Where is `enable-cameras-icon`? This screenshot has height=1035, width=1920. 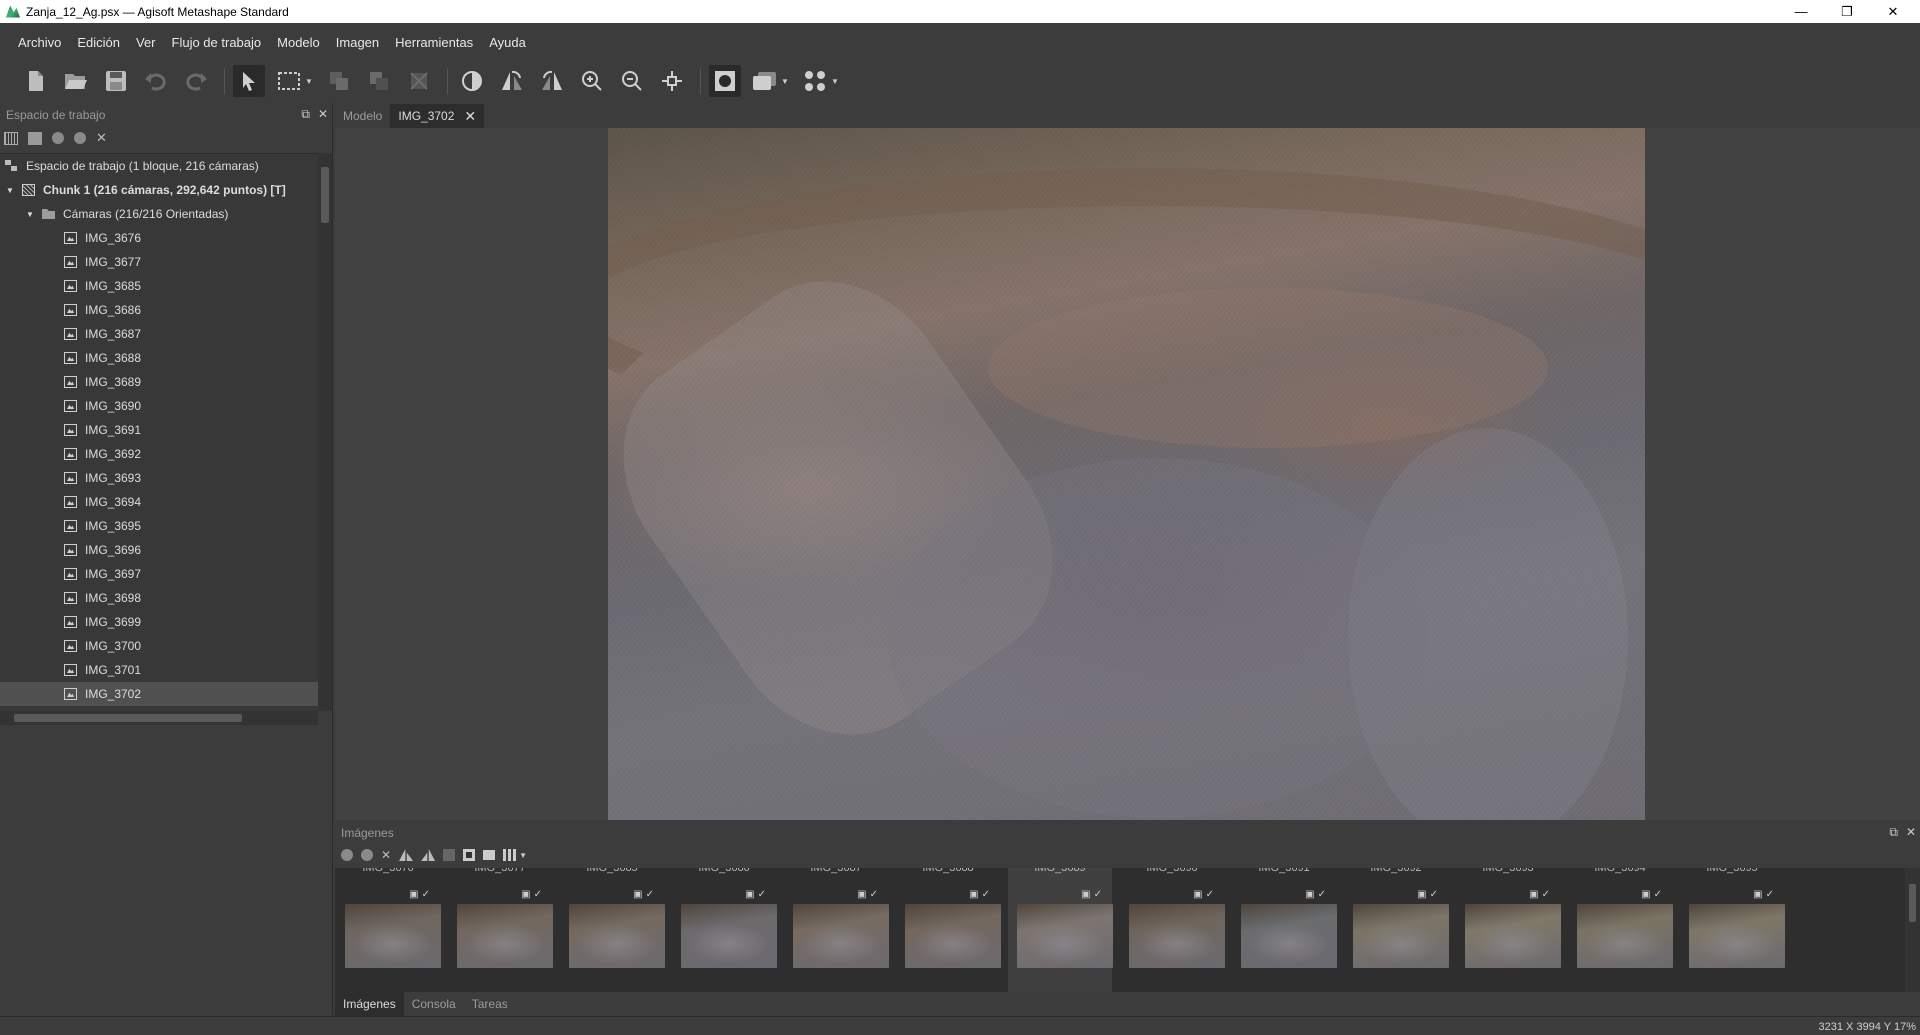 enable-cameras-icon is located at coordinates (58, 138).